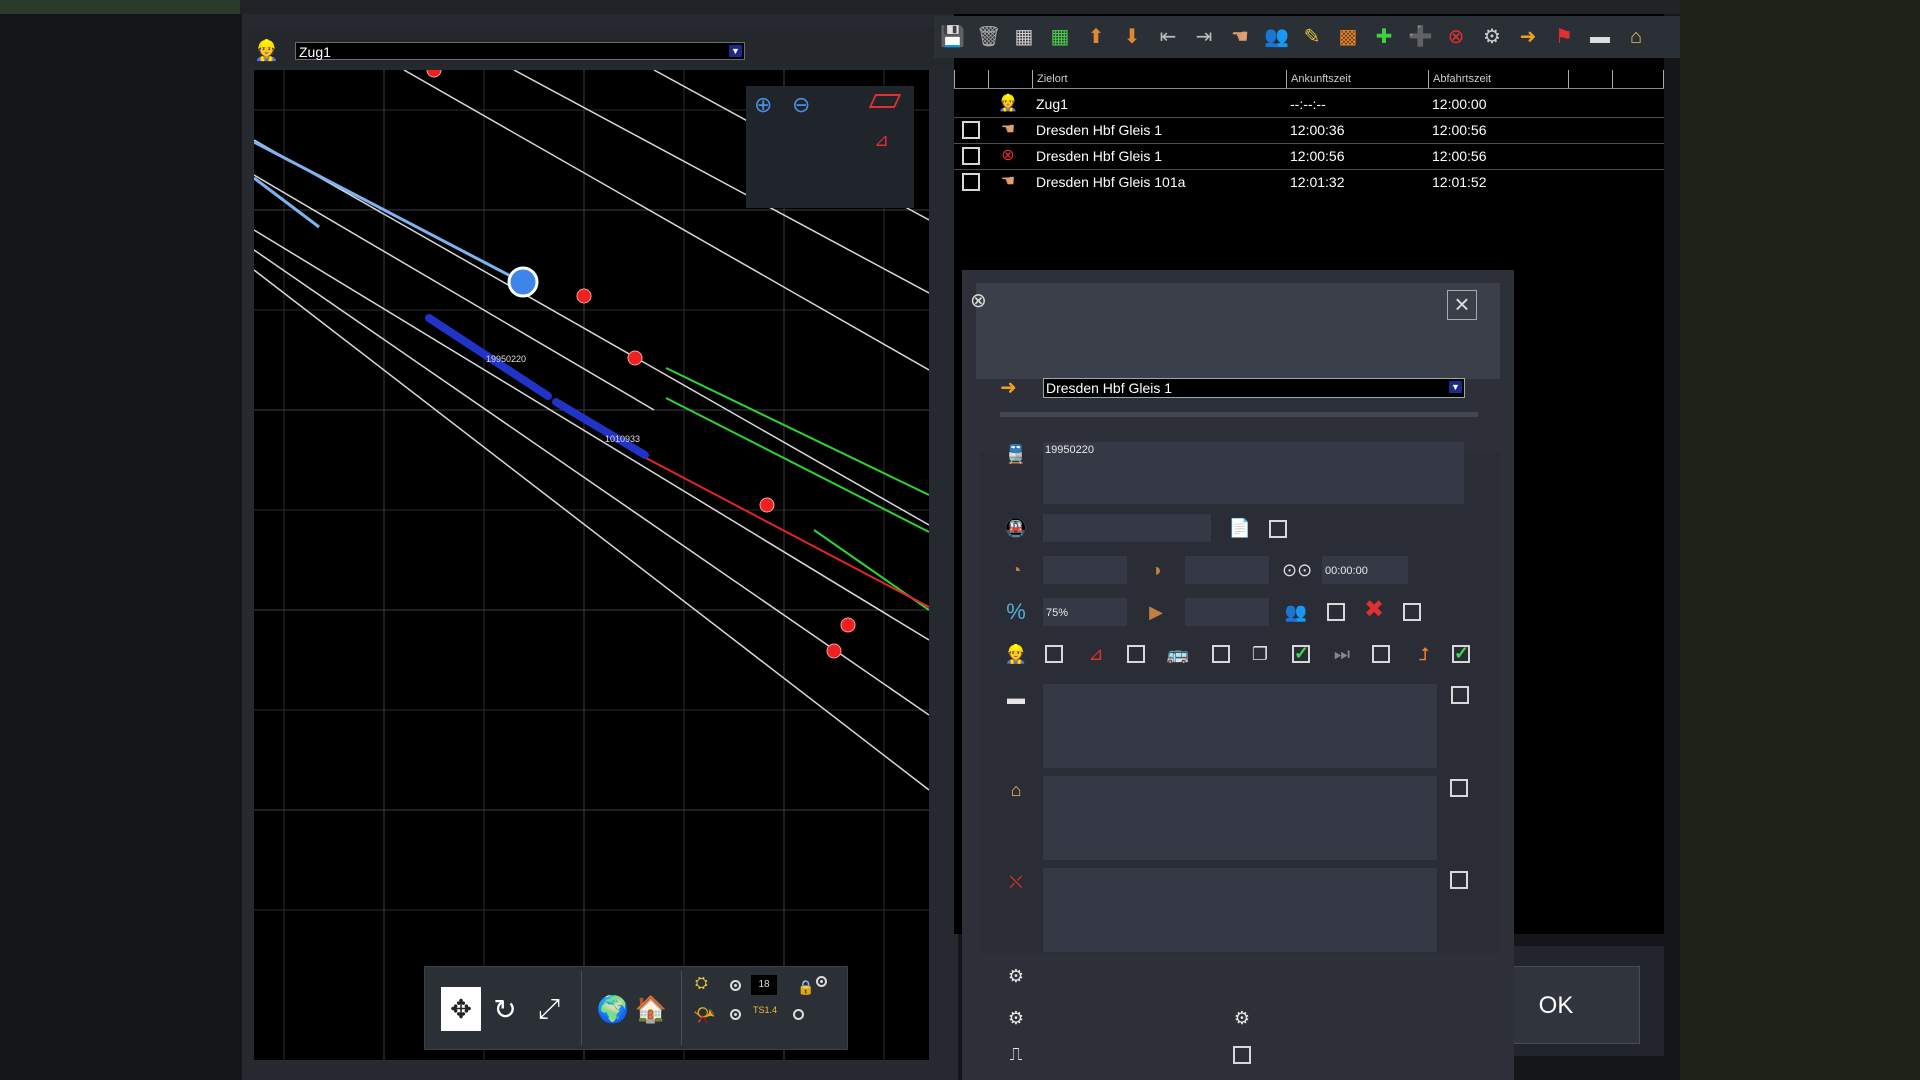 The height and width of the screenshot is (1080, 1920). I want to click on map-bottom-toolbar: ✥ ↻ ⤢ 🌍 🏠 ⛭ 18 🔒 📯 TS1.4, so click(636, 1008).